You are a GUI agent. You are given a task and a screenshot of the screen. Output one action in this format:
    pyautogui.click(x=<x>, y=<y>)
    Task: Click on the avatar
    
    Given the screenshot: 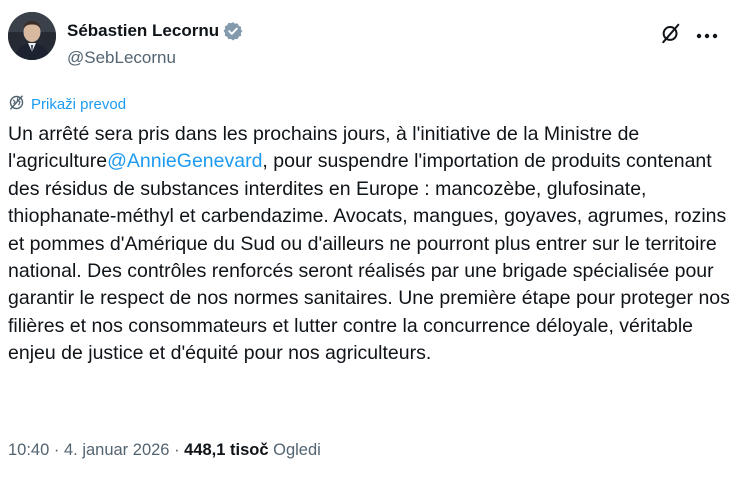 What is the action you would take?
    pyautogui.click(x=32, y=36)
    